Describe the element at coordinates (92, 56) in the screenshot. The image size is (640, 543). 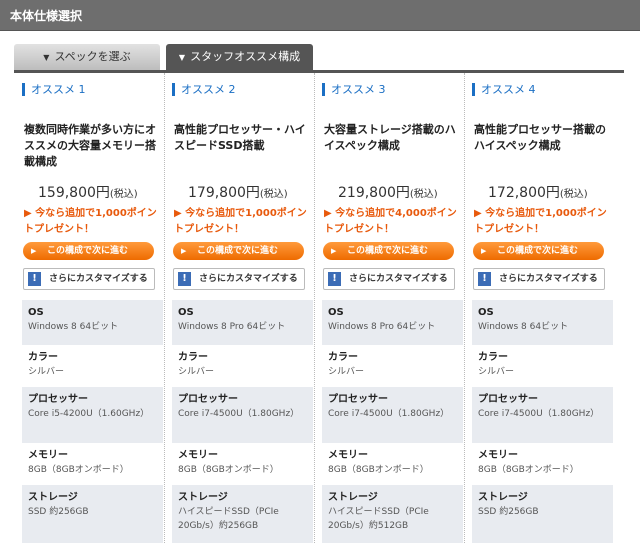
I see `tab-label: スペックを選ぶ` at that location.